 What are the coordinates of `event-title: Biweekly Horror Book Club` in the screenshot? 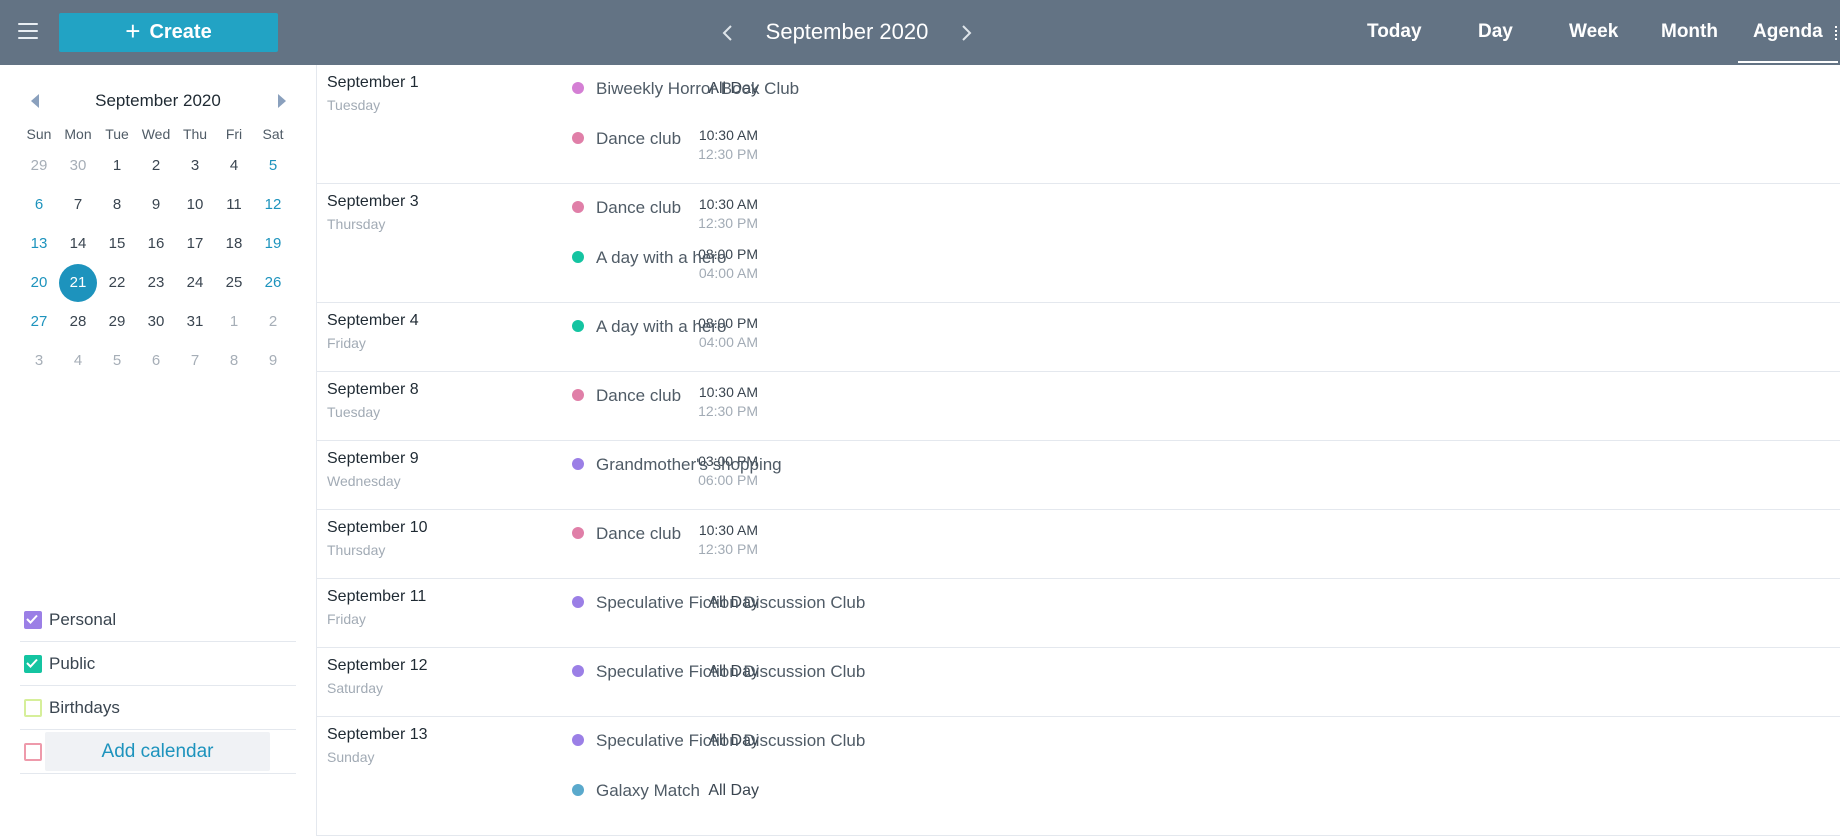 It's located at (698, 88).